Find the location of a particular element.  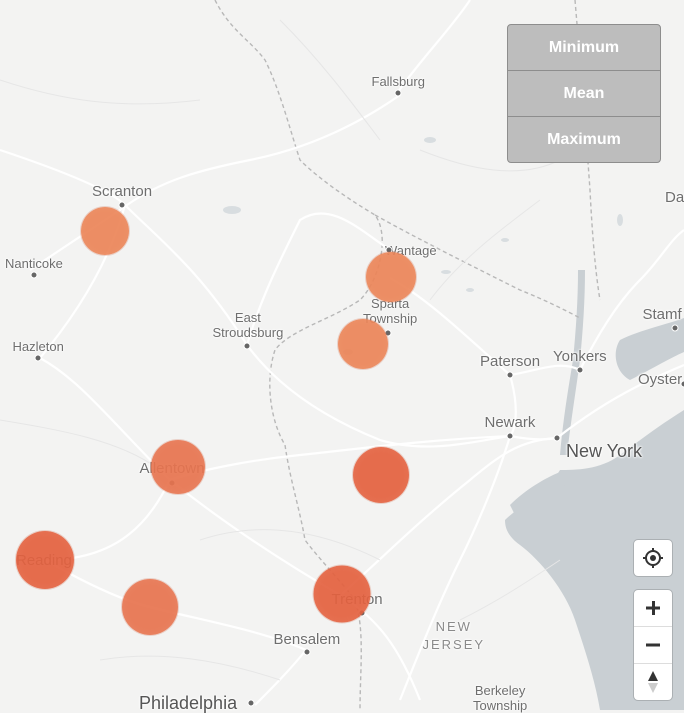

place-label: Newark is located at coordinates (510, 422).